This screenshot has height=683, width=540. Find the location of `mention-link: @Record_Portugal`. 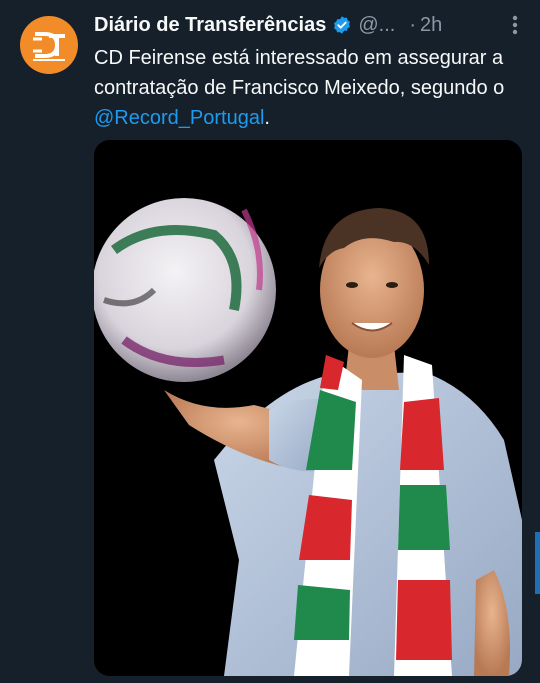

mention-link: @Record_Portugal is located at coordinates (179, 118).